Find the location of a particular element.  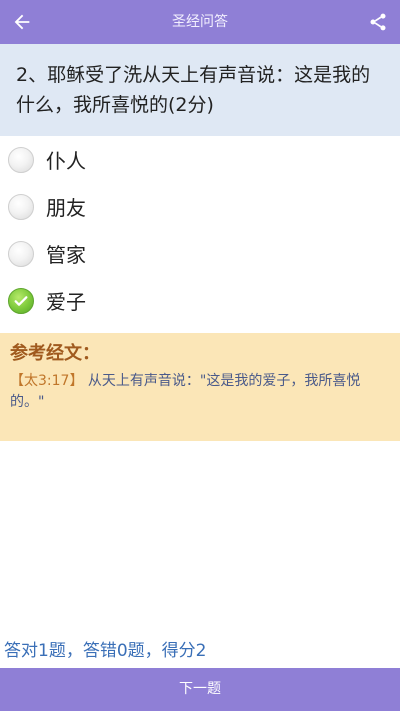

top-bar: 圣经问答 is located at coordinates (200, 22).